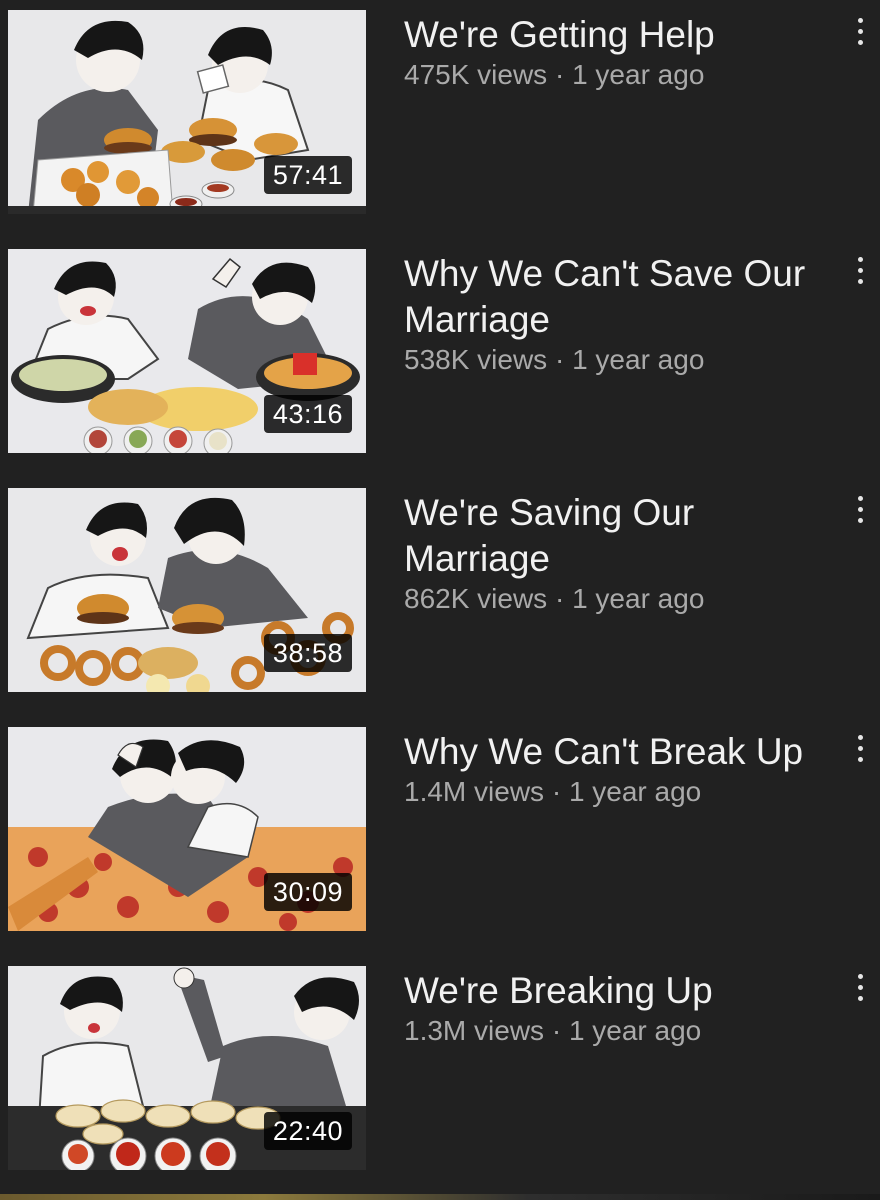 The image size is (880, 1200). I want to click on video-stats: 862K views · 1 year ago, so click(624, 599).